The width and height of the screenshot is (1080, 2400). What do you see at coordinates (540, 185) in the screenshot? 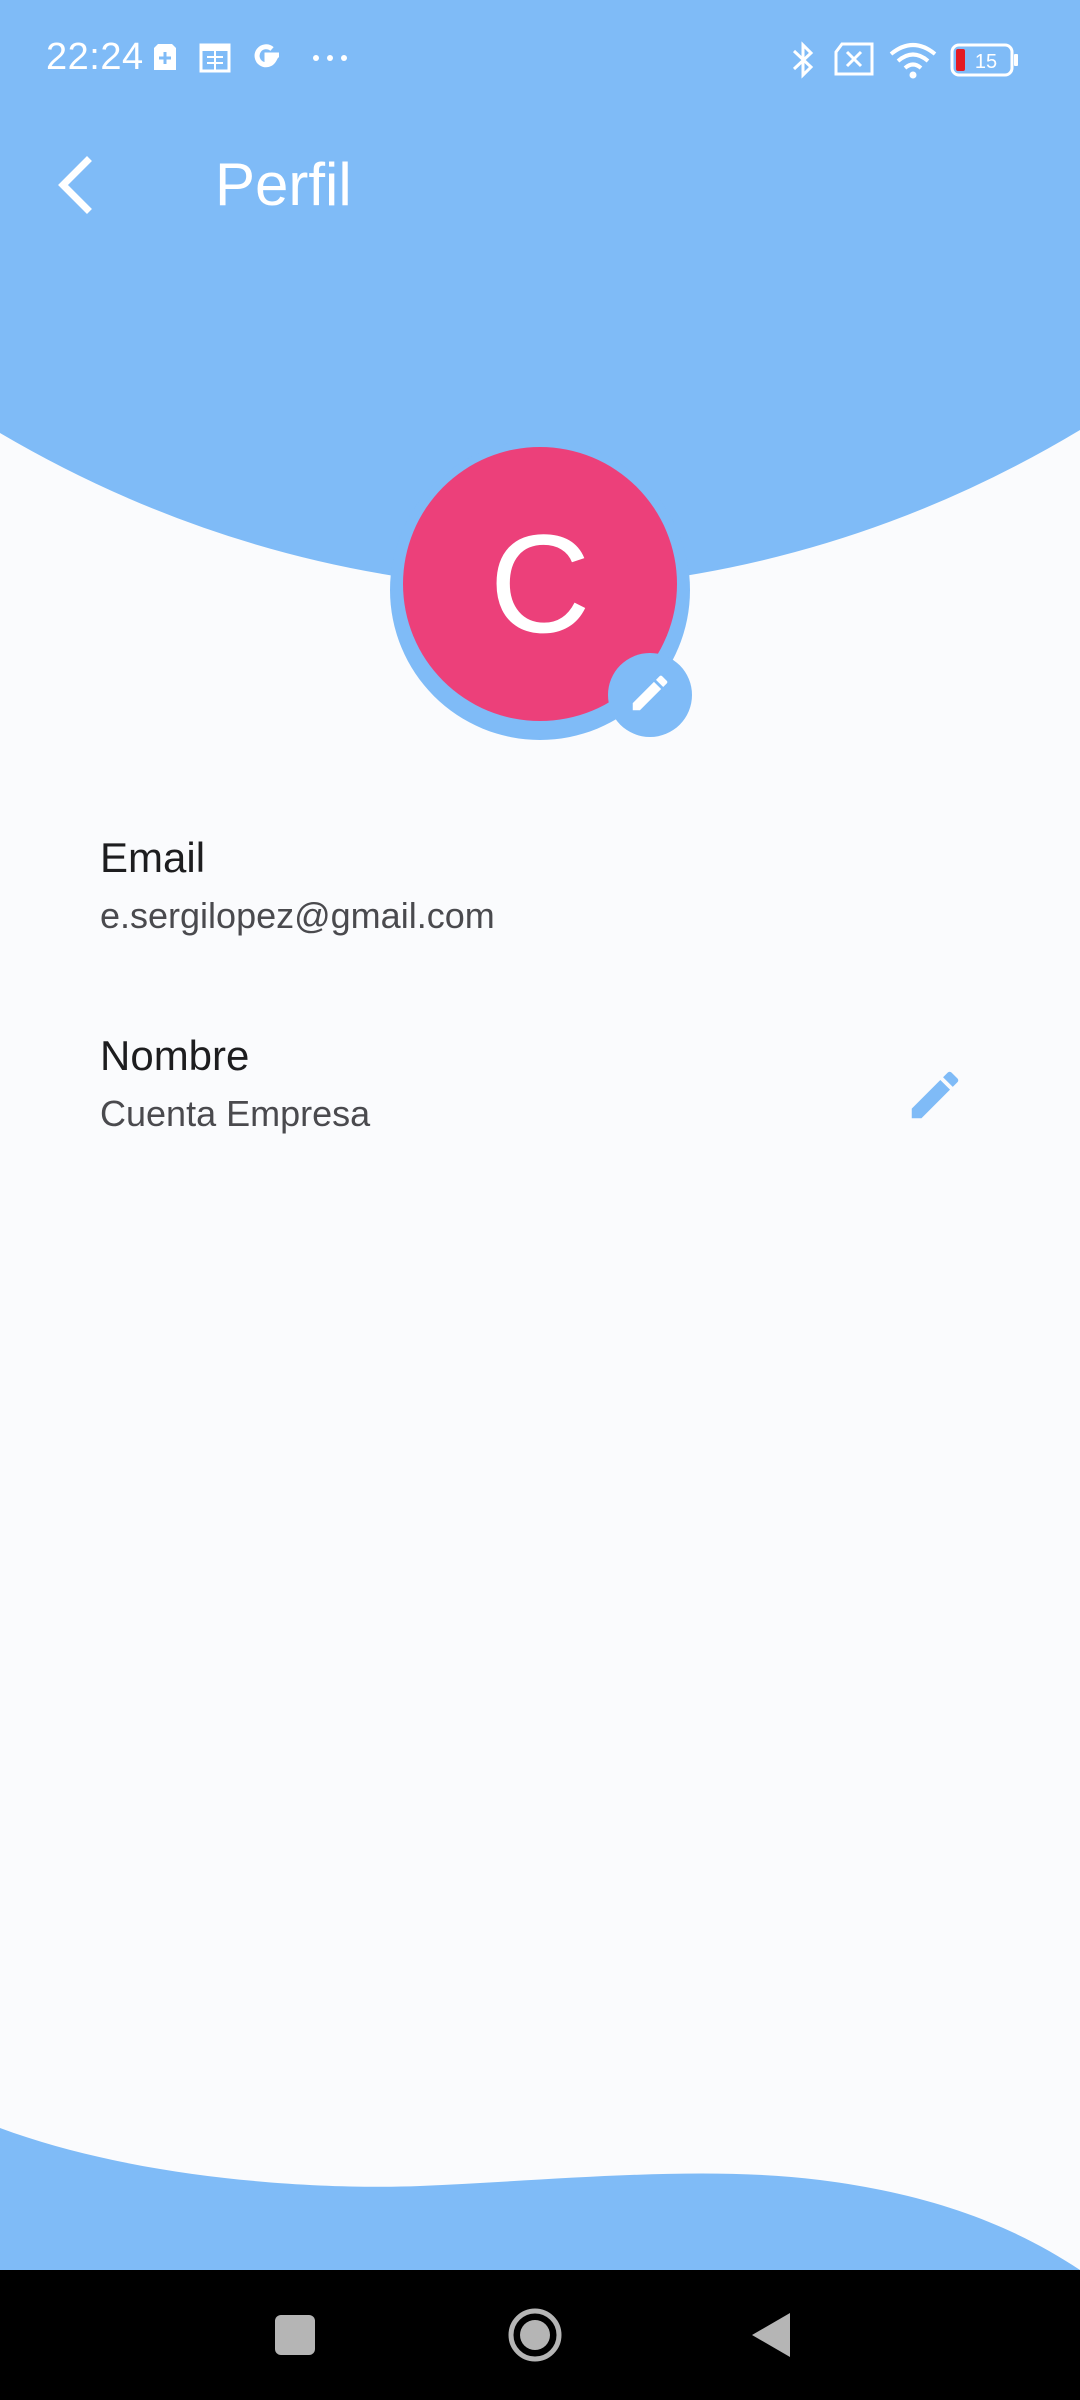
I see `app-bar: Perfil` at bounding box center [540, 185].